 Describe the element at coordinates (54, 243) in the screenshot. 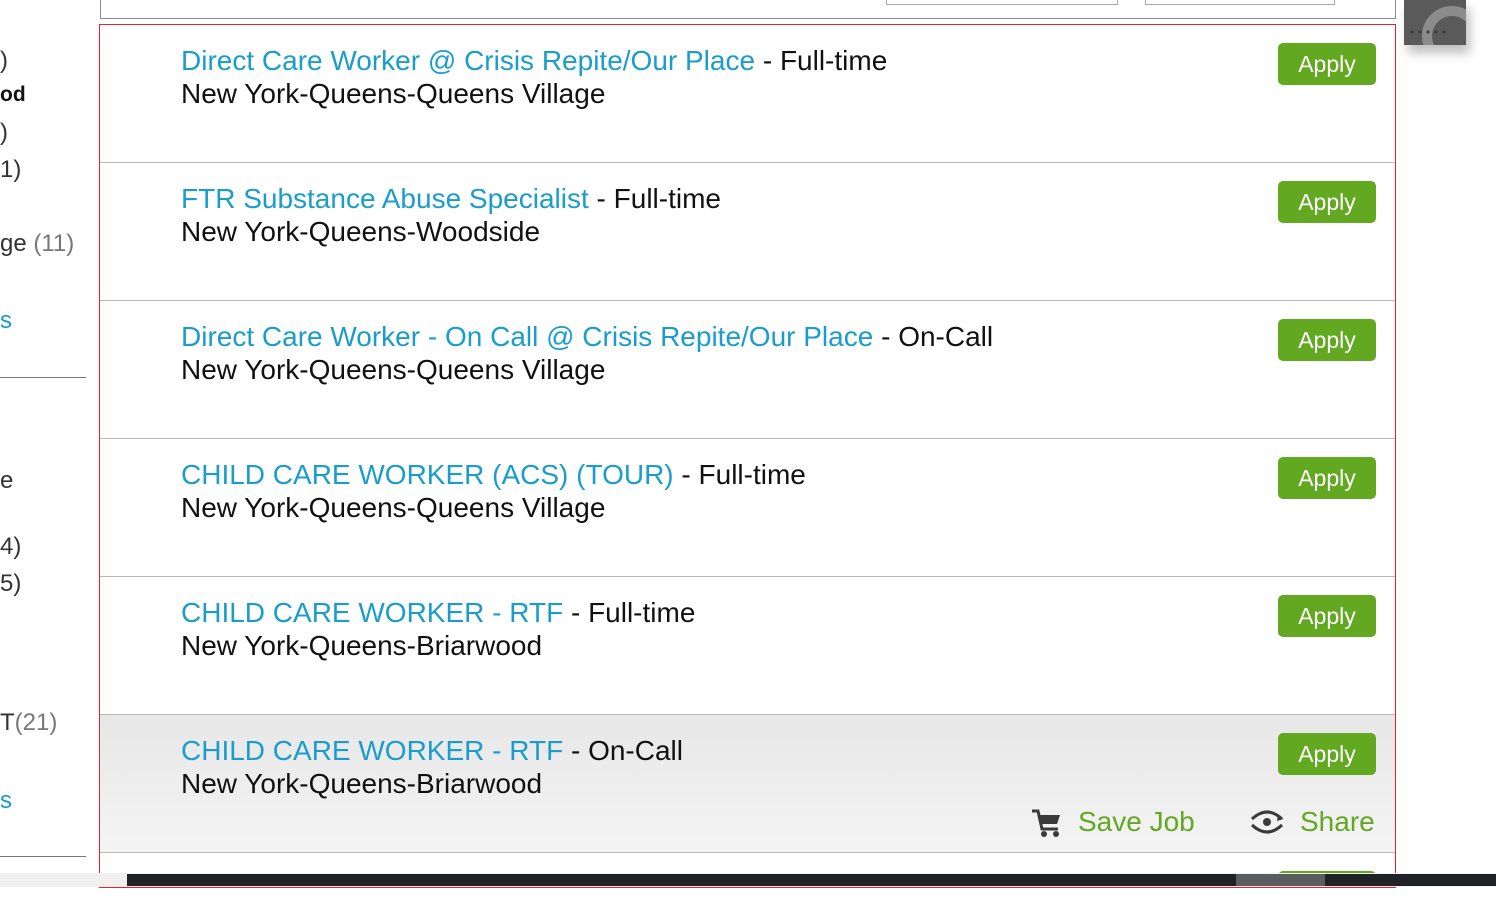

I see `filter-count: (11)` at that location.